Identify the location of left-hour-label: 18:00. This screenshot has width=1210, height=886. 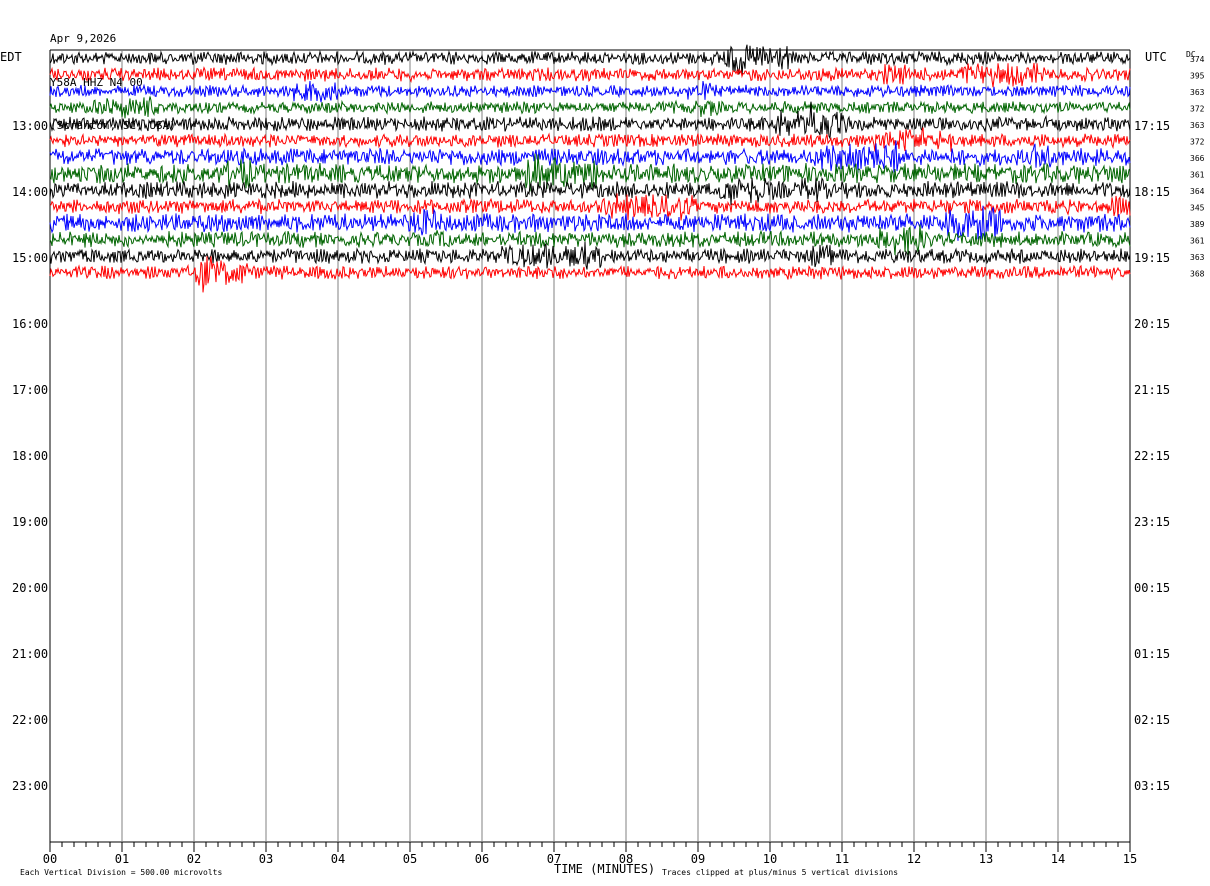
(30, 456).